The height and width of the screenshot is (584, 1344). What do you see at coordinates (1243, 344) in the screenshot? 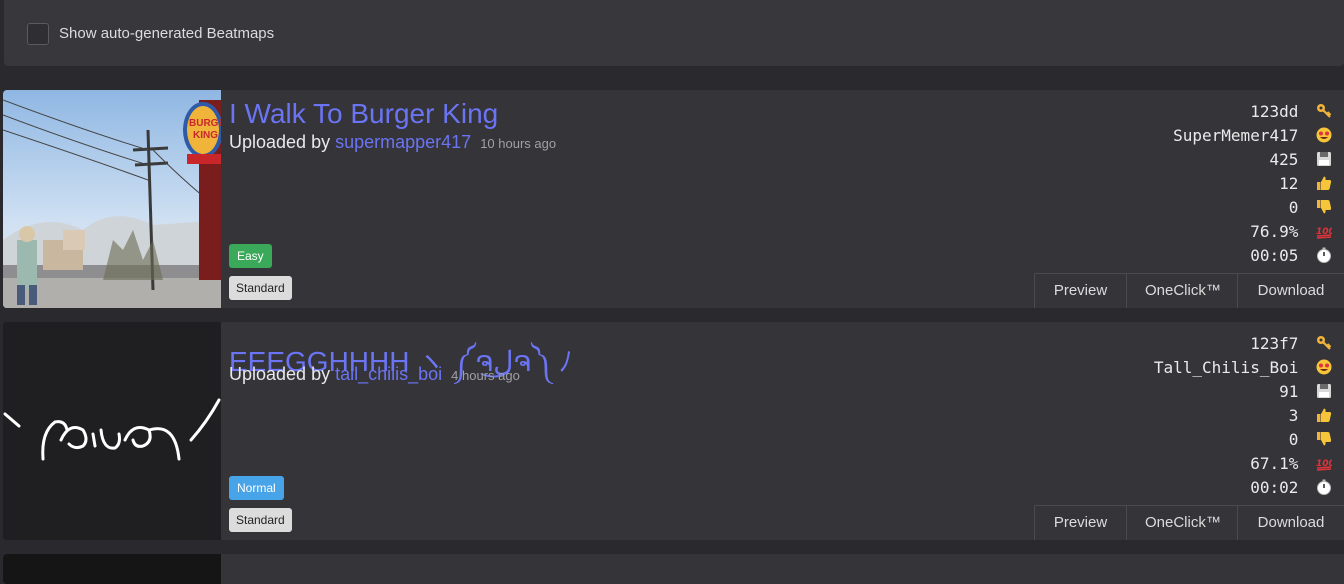
I see `stat-key: 123f7` at bounding box center [1243, 344].